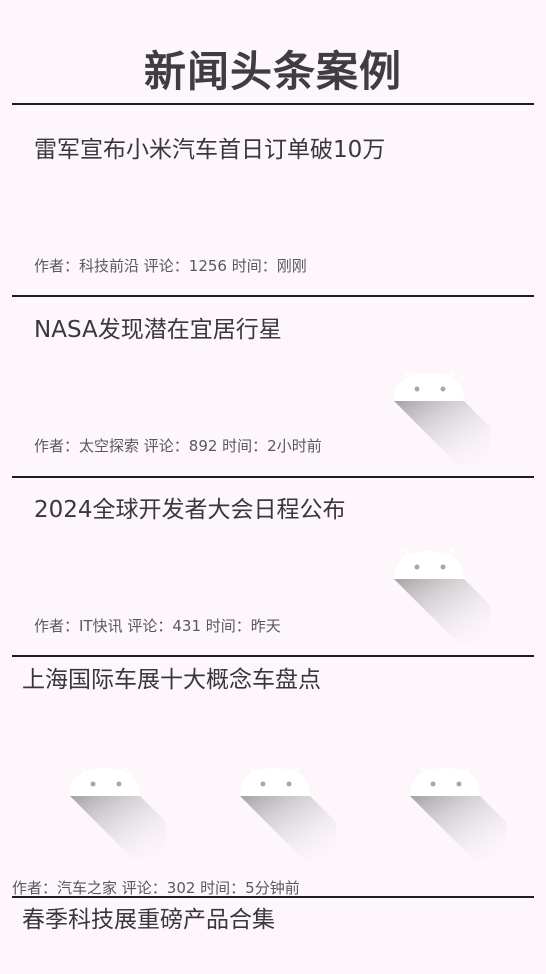 This screenshot has height=974, width=546. I want to click on news-meta-1: 作者：科技前沿 评论：1256 时间：刚刚, so click(170, 266).